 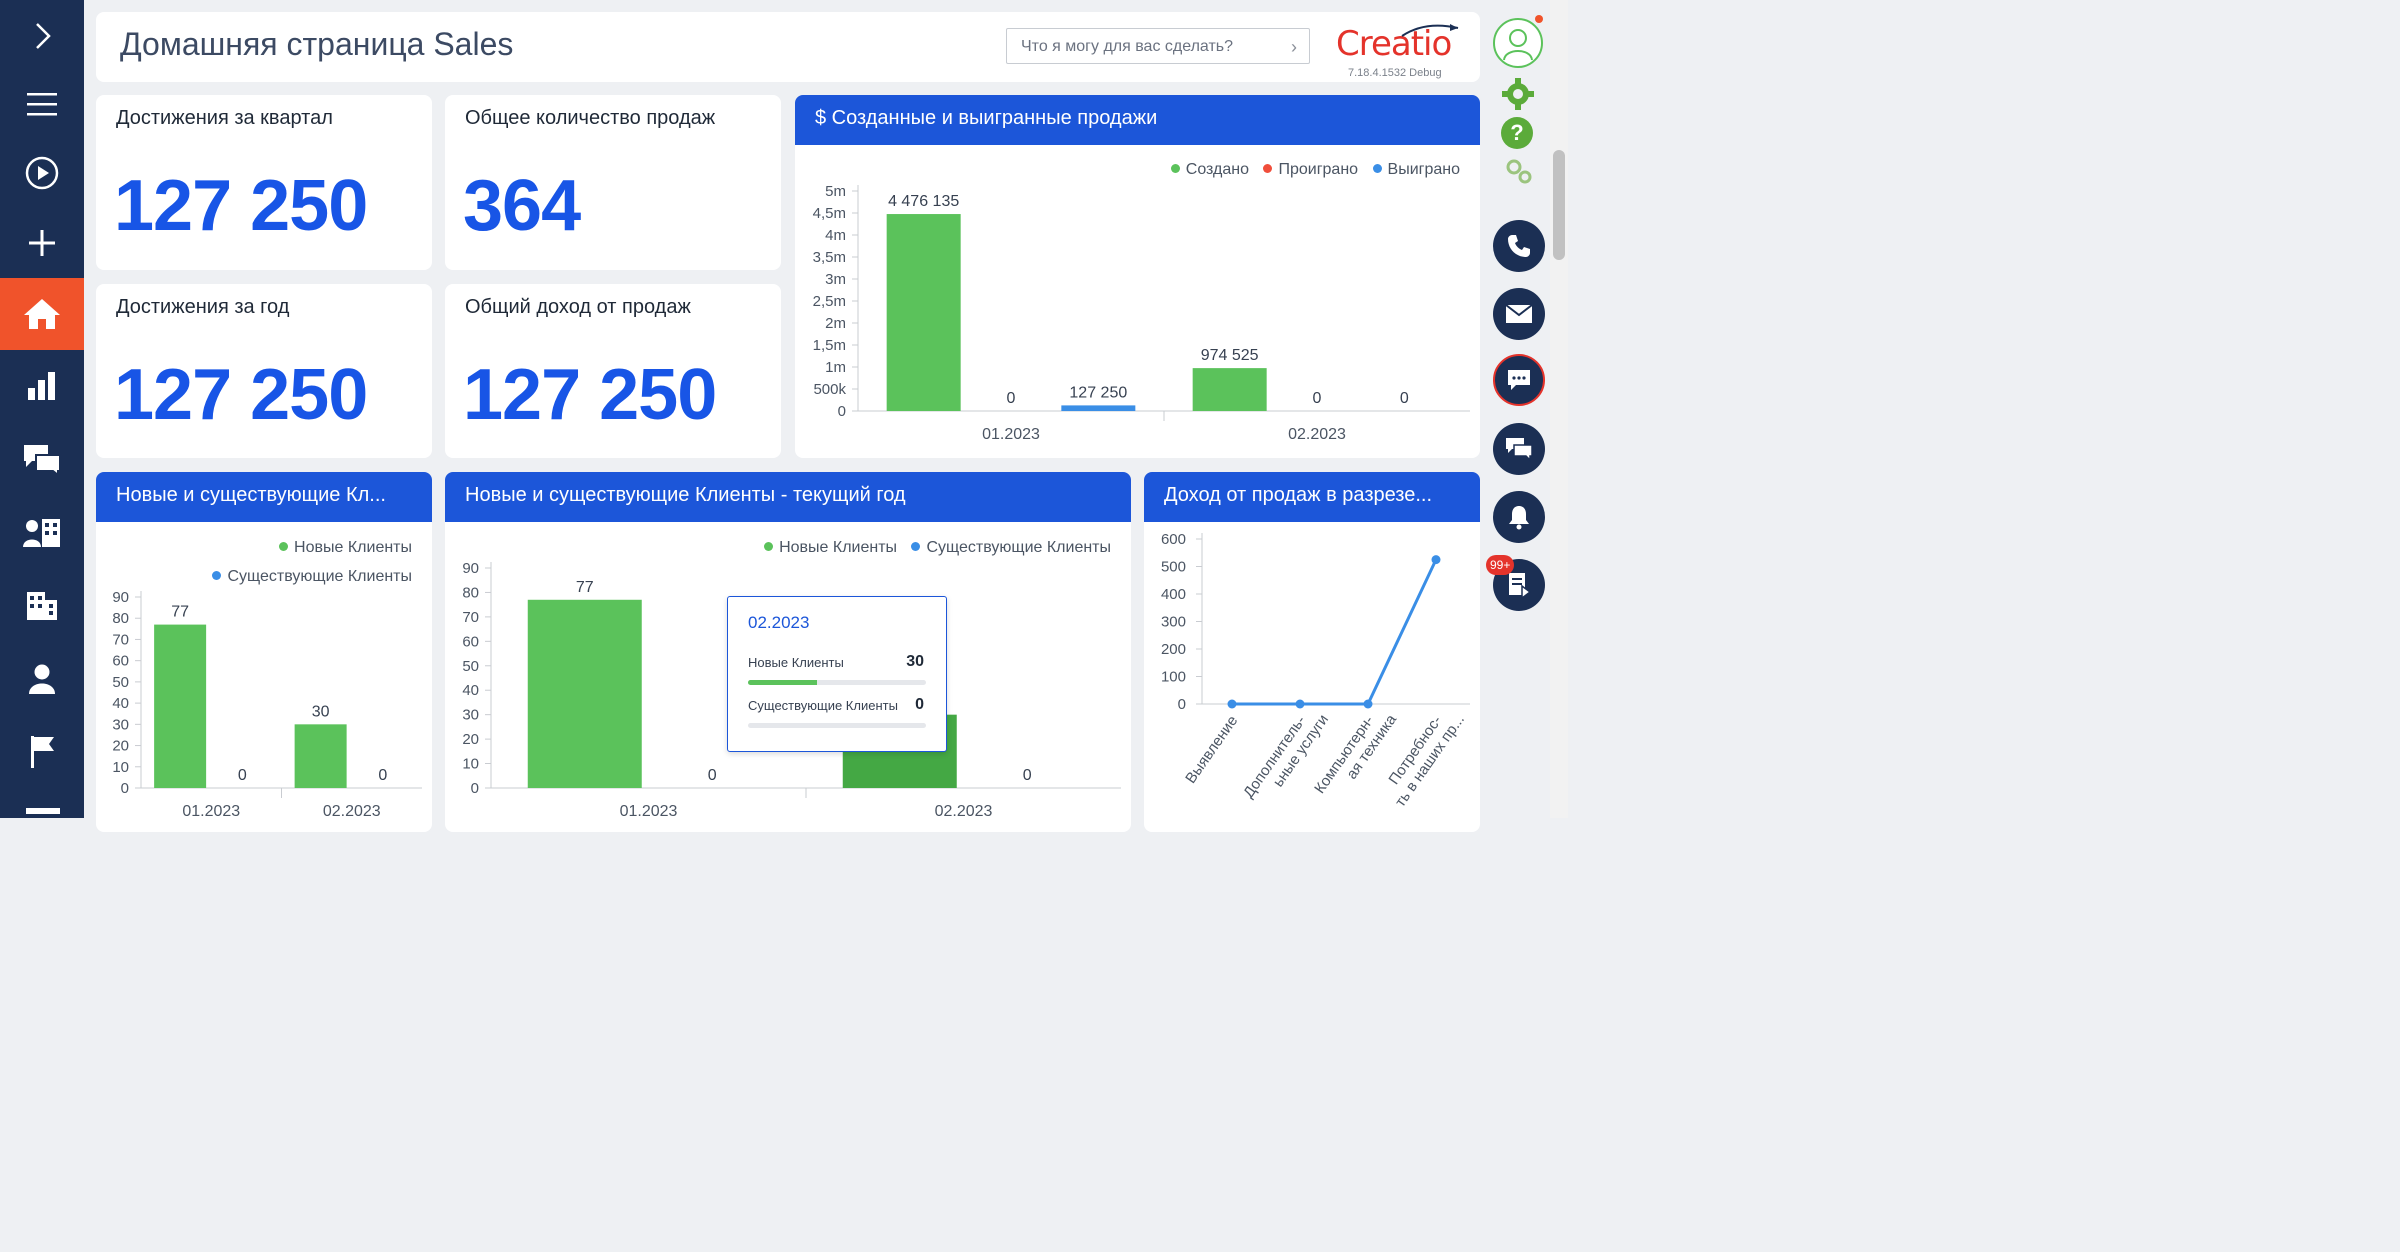 I want to click on tooltip-row-label: Новые Клиенты, so click(x=796, y=662).